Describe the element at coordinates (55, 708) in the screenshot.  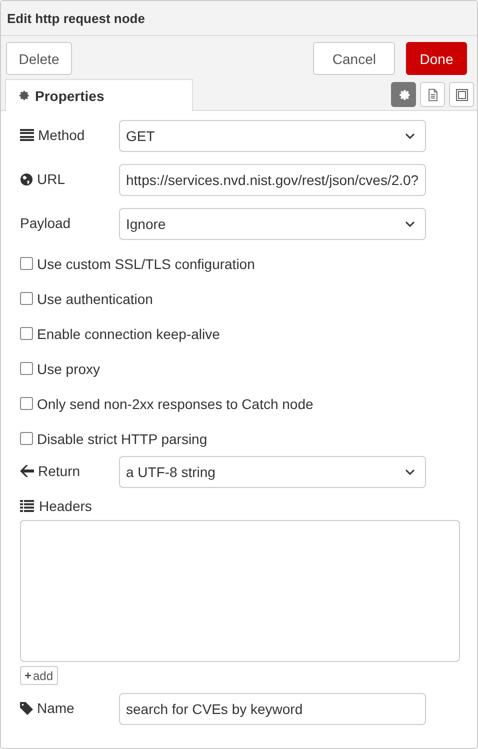
I see `name-label: Name` at that location.